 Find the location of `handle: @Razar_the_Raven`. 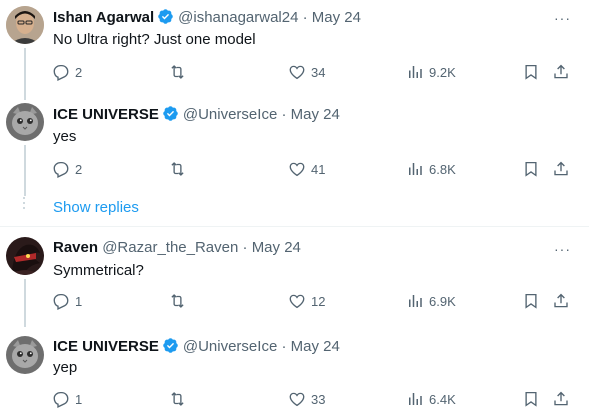

handle: @Razar_the_Raven is located at coordinates (170, 247).